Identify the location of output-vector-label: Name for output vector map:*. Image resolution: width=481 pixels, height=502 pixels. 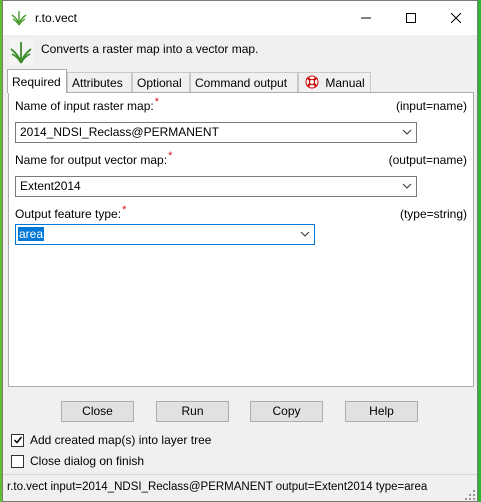
(94, 158).